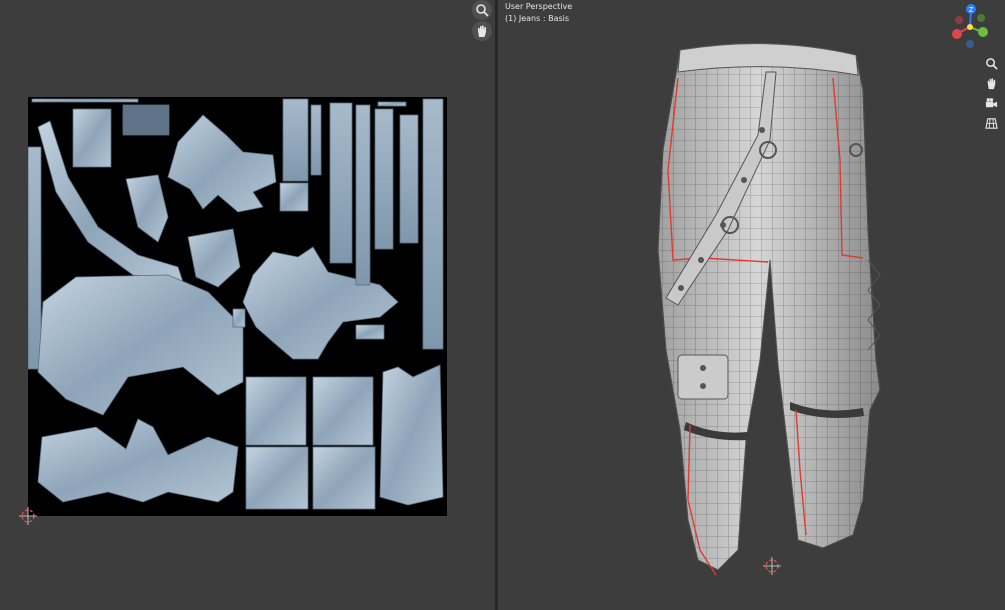 The width and height of the screenshot is (1005, 610). I want to click on cargo-pocket, so click(703, 377).